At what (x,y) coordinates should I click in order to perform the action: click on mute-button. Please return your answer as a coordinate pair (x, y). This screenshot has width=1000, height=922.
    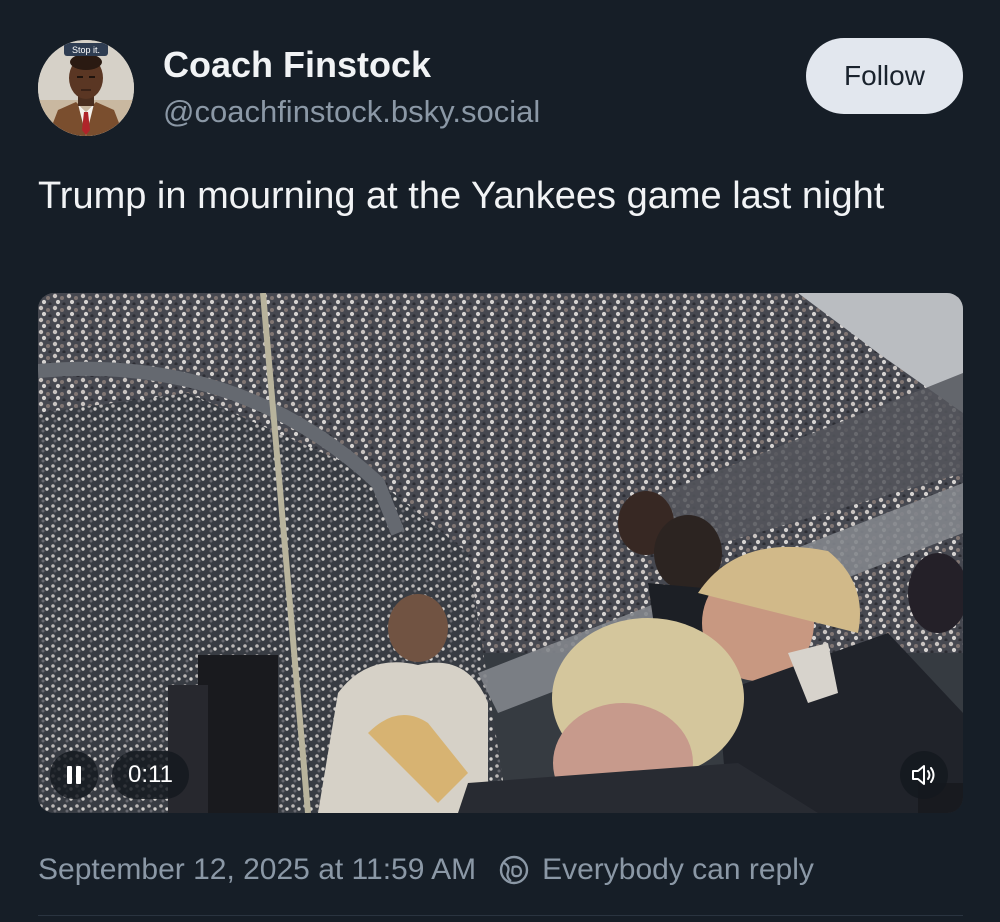
    Looking at the image, I should click on (924, 775).